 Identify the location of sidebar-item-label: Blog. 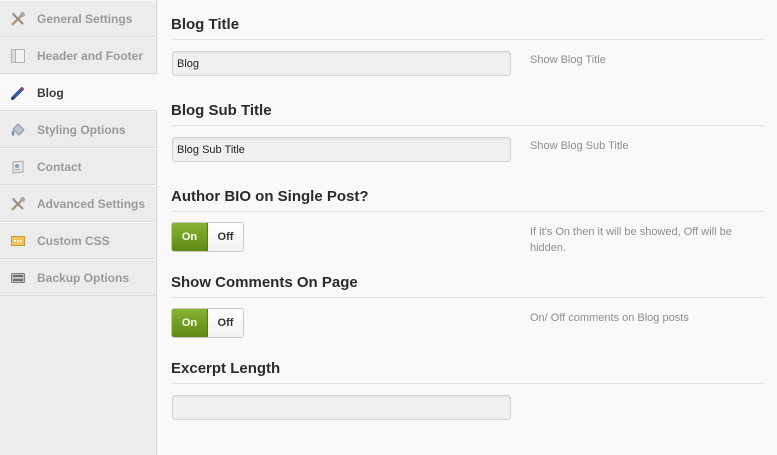
(50, 92).